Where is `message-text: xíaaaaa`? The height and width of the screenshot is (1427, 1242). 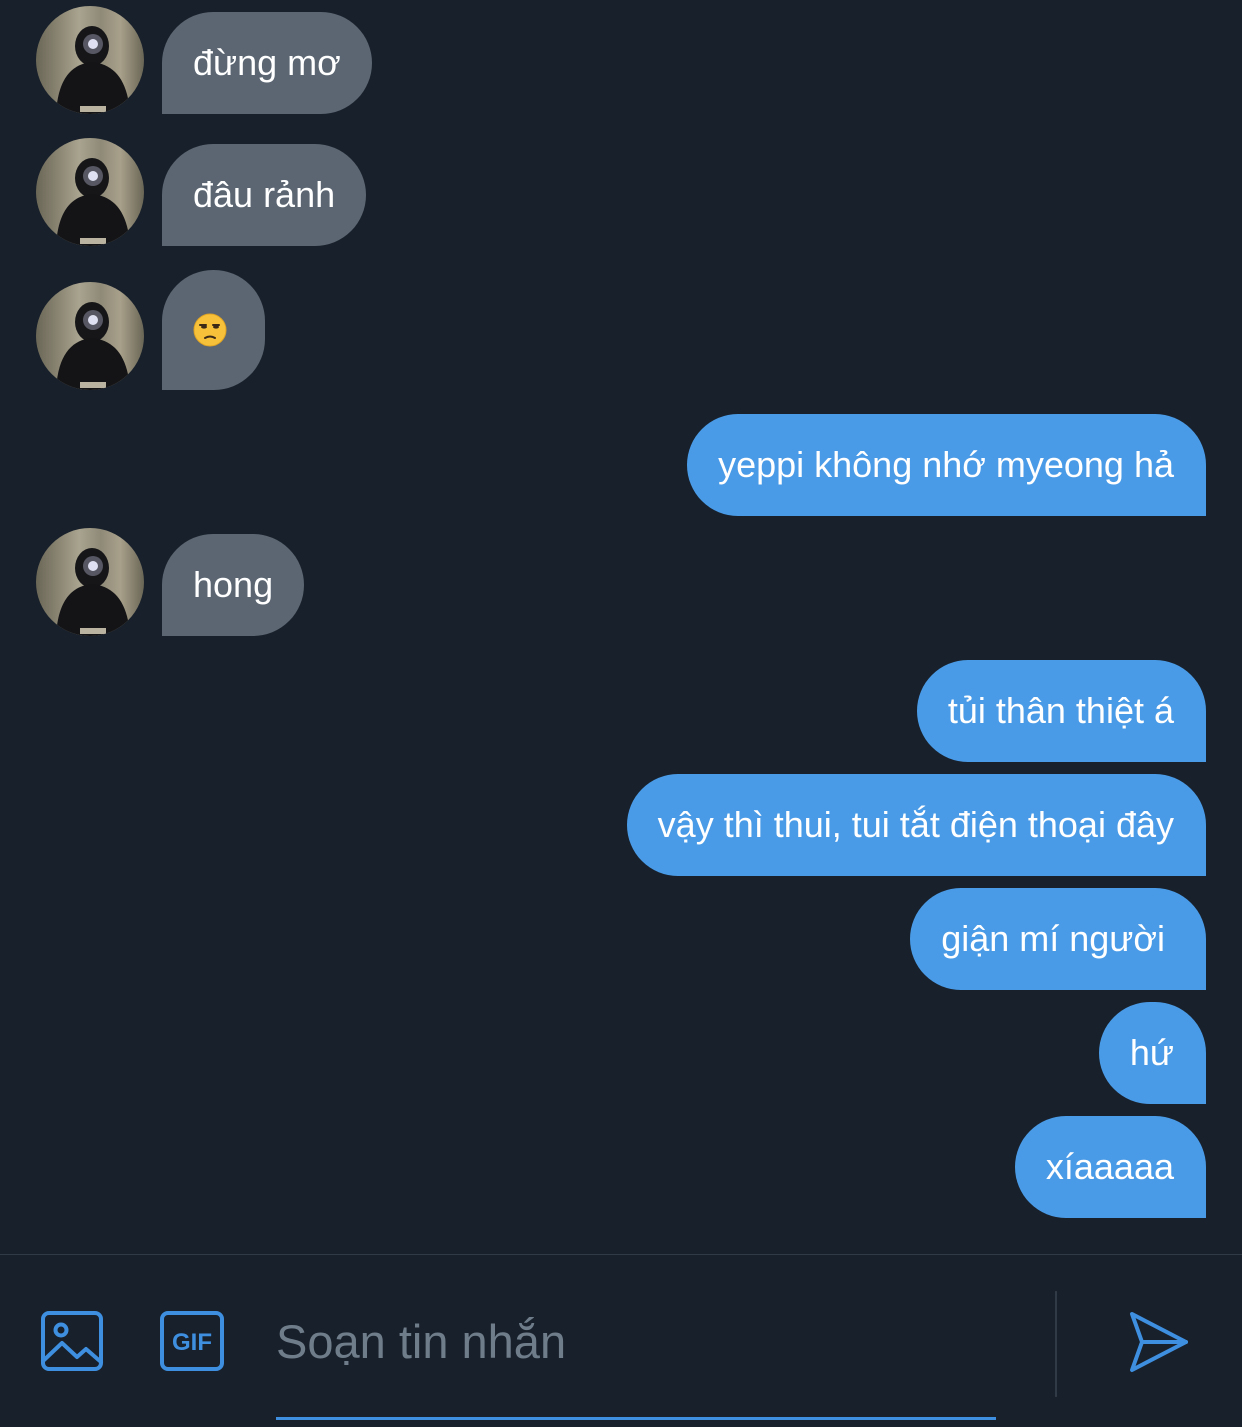 message-text: xíaaaaa is located at coordinates (1109, 1166).